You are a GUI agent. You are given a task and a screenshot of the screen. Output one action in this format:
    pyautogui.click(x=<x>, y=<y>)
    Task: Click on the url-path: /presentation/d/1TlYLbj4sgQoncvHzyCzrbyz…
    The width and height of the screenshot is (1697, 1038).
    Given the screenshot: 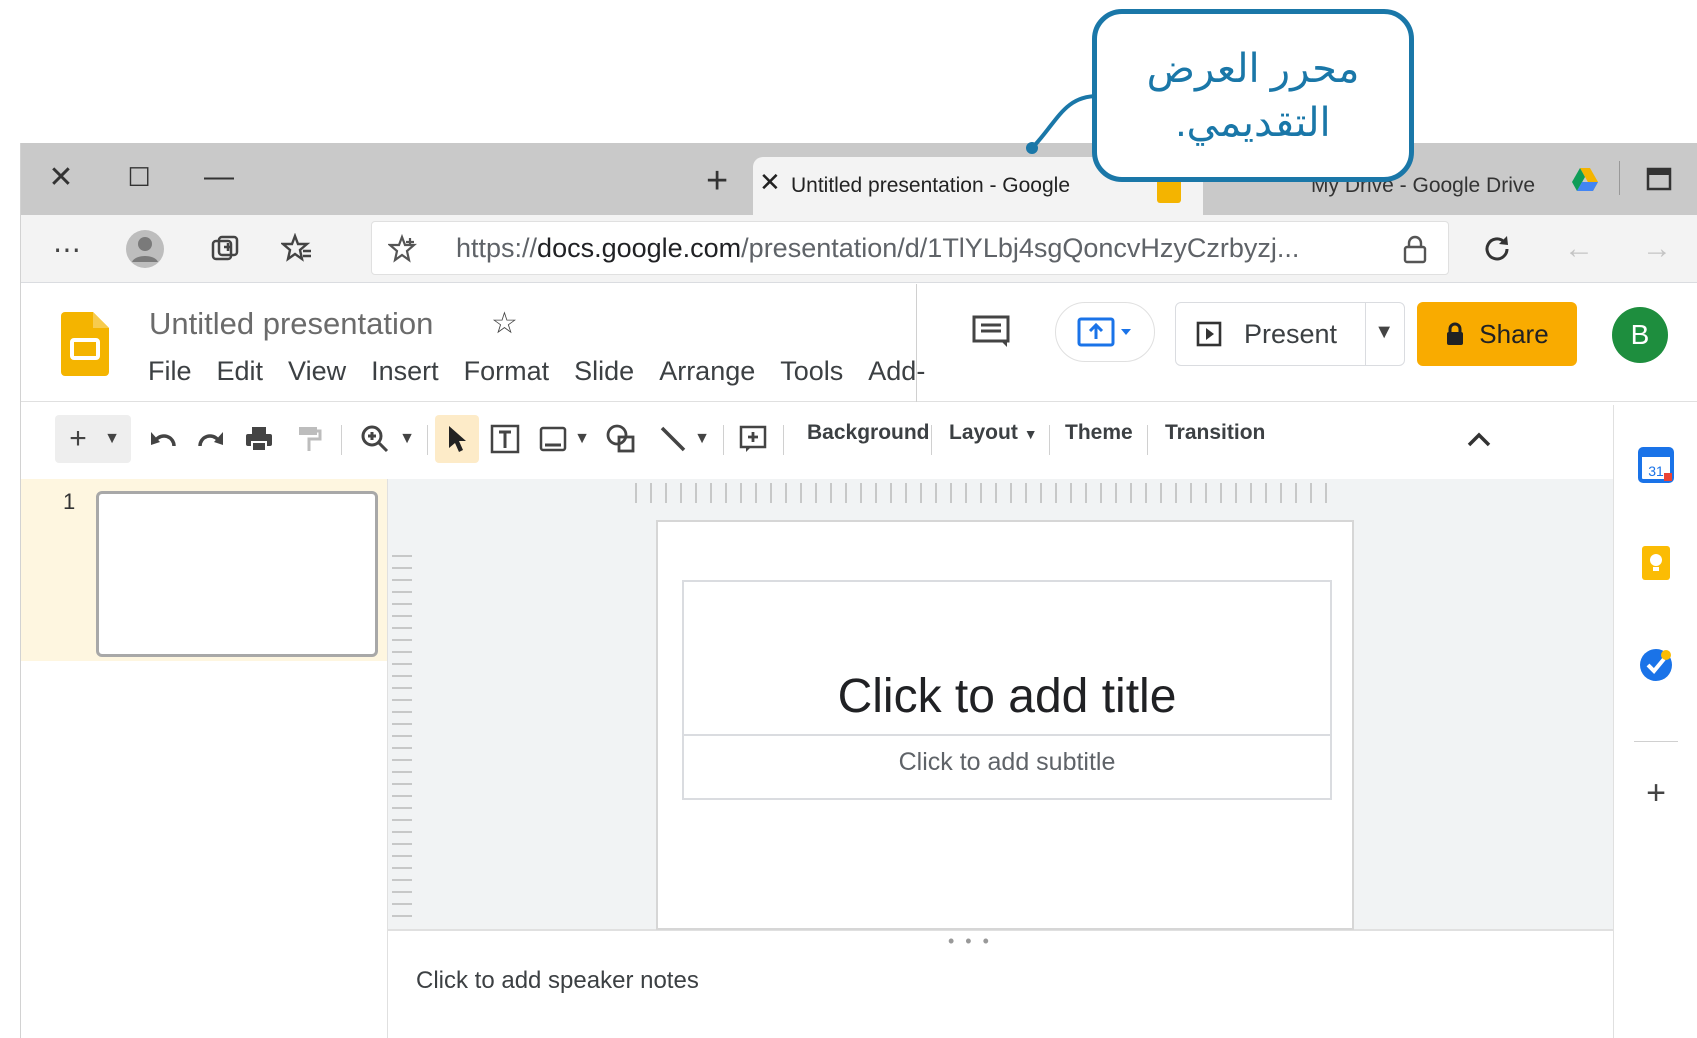 What is the action you would take?
    pyautogui.click(x=1020, y=247)
    